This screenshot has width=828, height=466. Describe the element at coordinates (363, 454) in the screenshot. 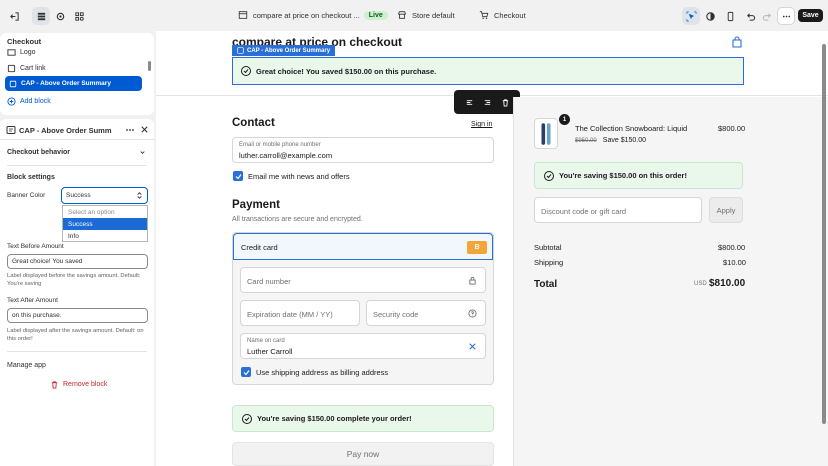

I see `pay-now-button: Pay now` at that location.